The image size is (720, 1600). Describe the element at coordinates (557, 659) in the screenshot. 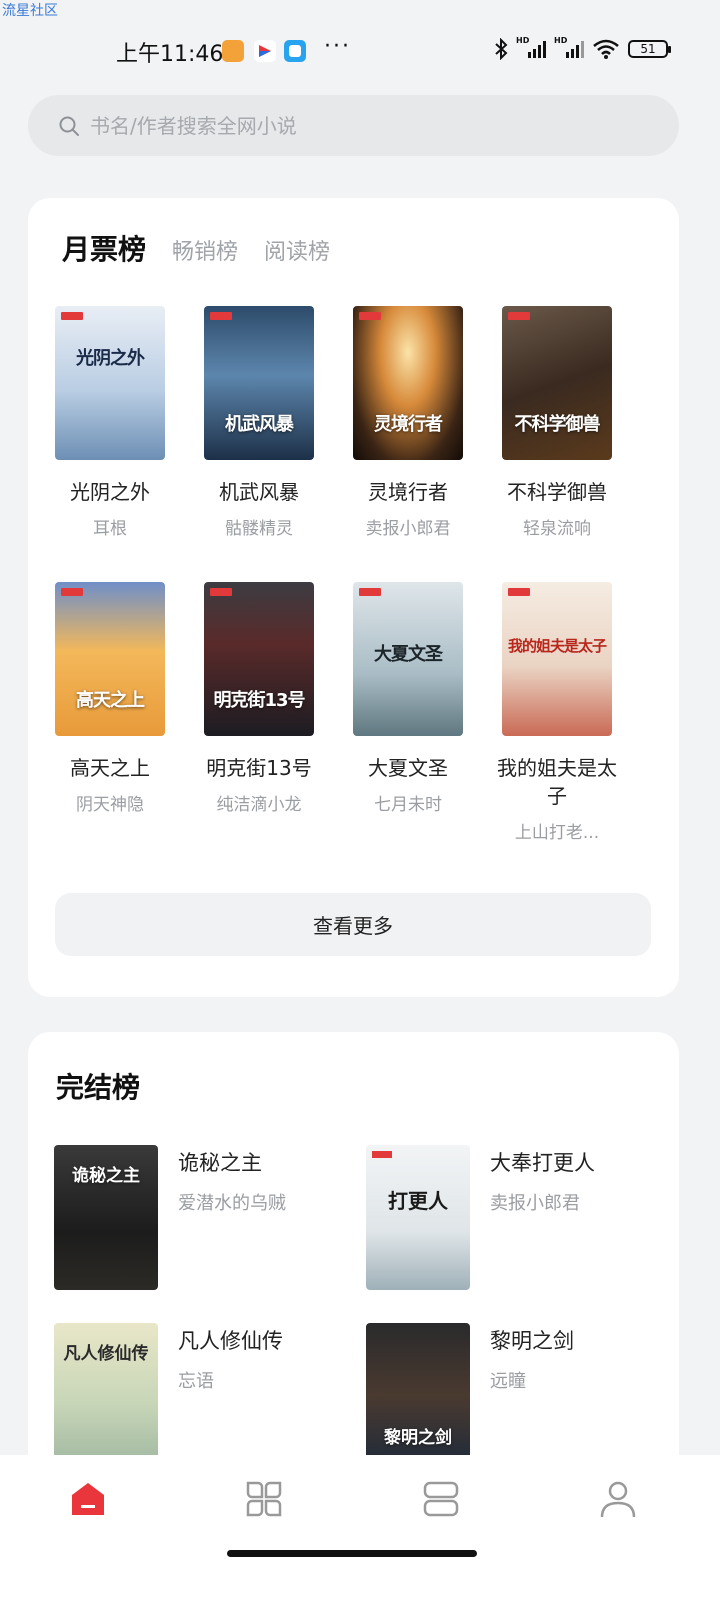

I see `book-cover: 我的姐夫是太子` at that location.